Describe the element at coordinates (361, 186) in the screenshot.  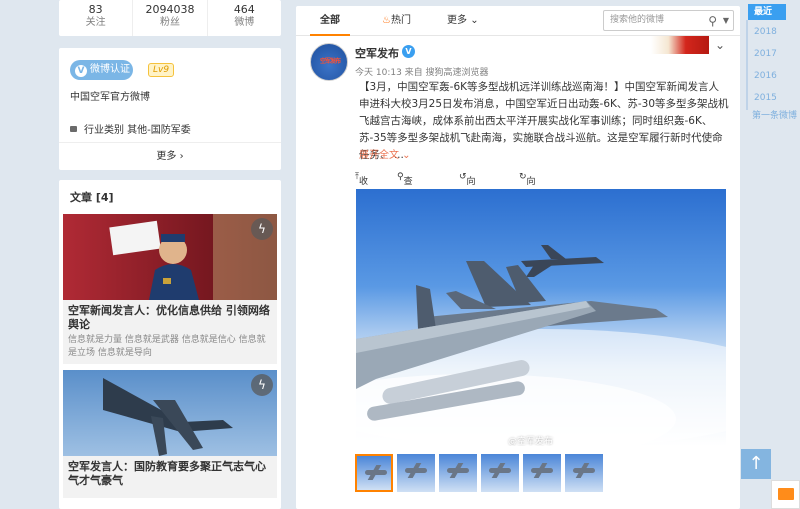
I see `collapse-button: ⤒ 收起` at that location.